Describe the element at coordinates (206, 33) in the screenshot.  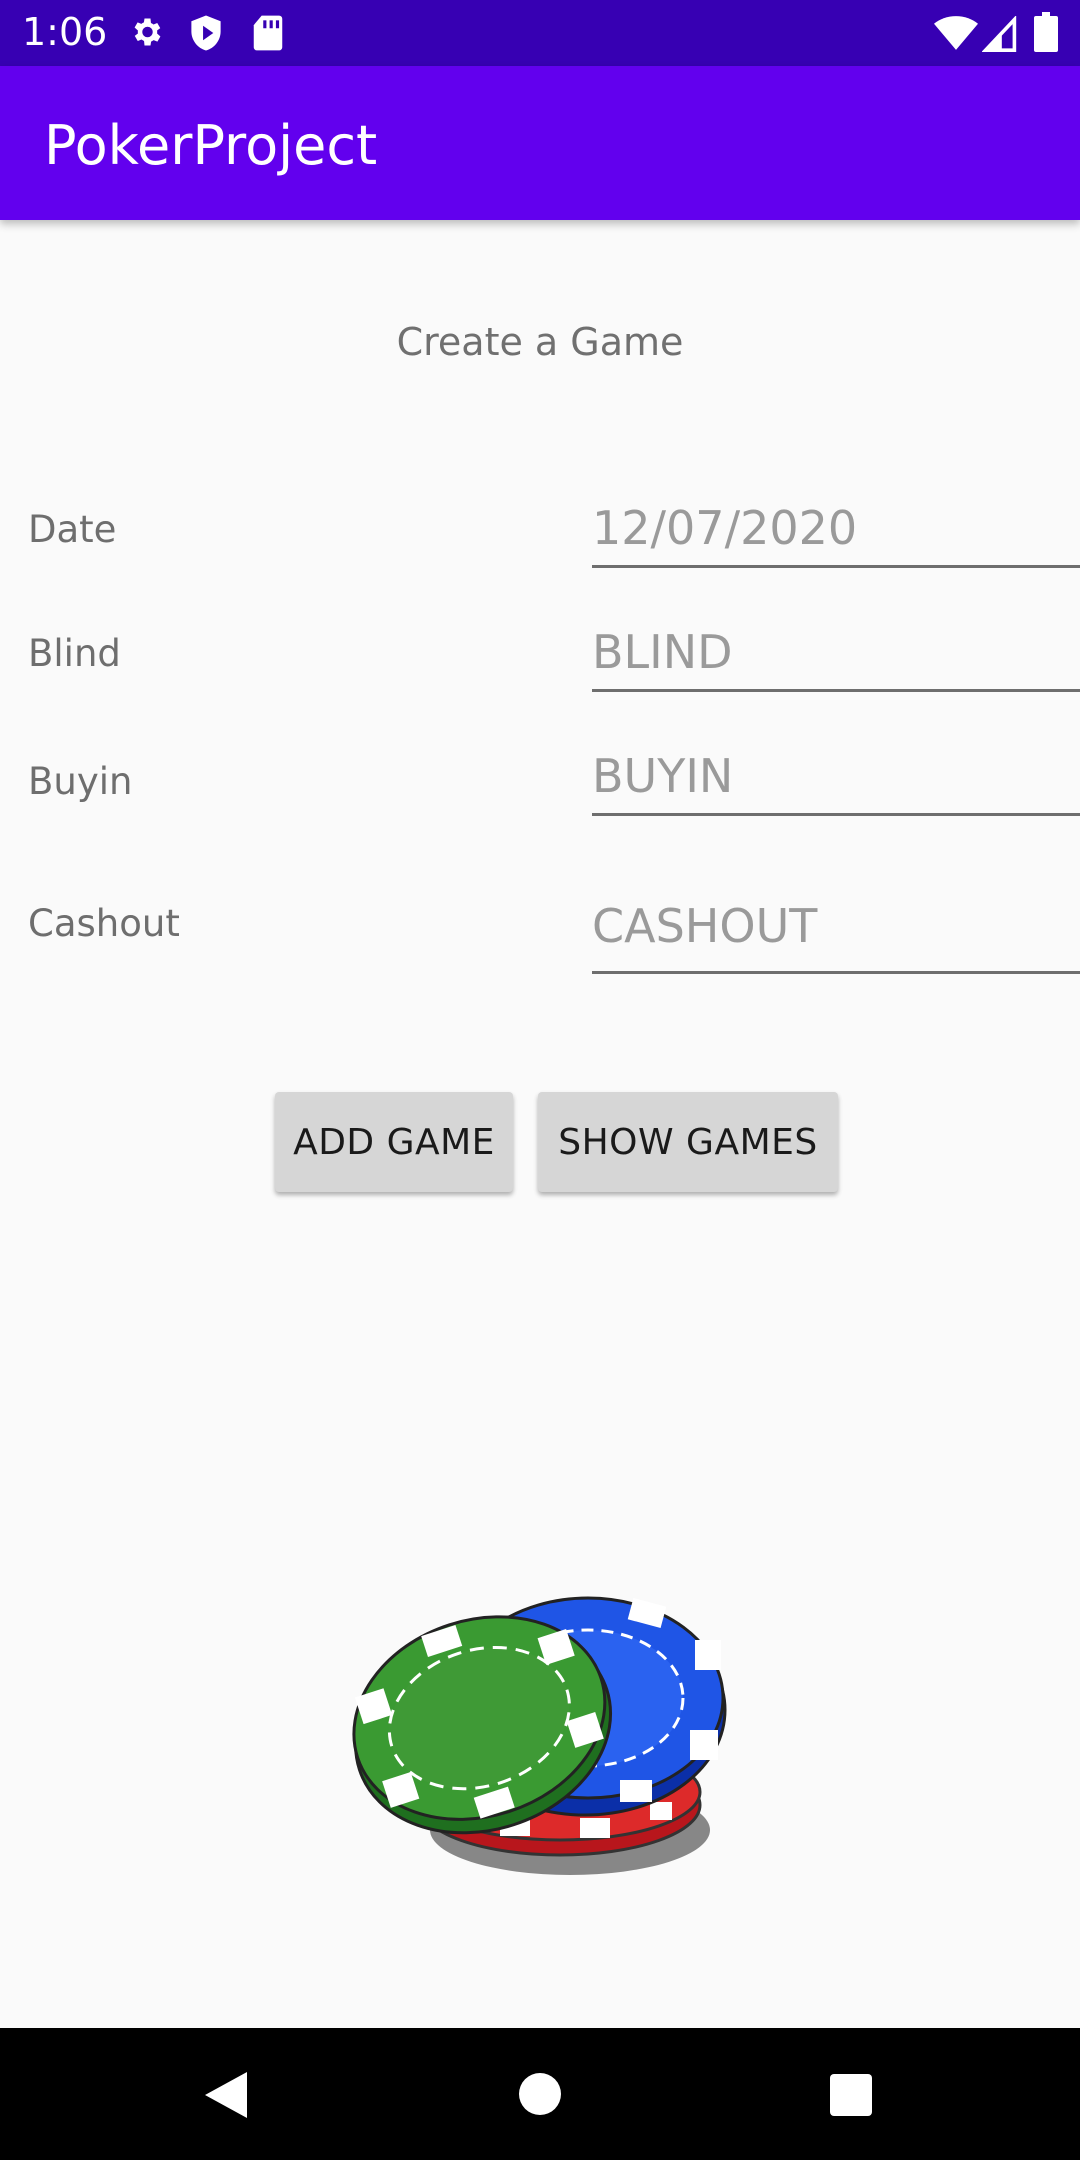
I see `shield-icon` at that location.